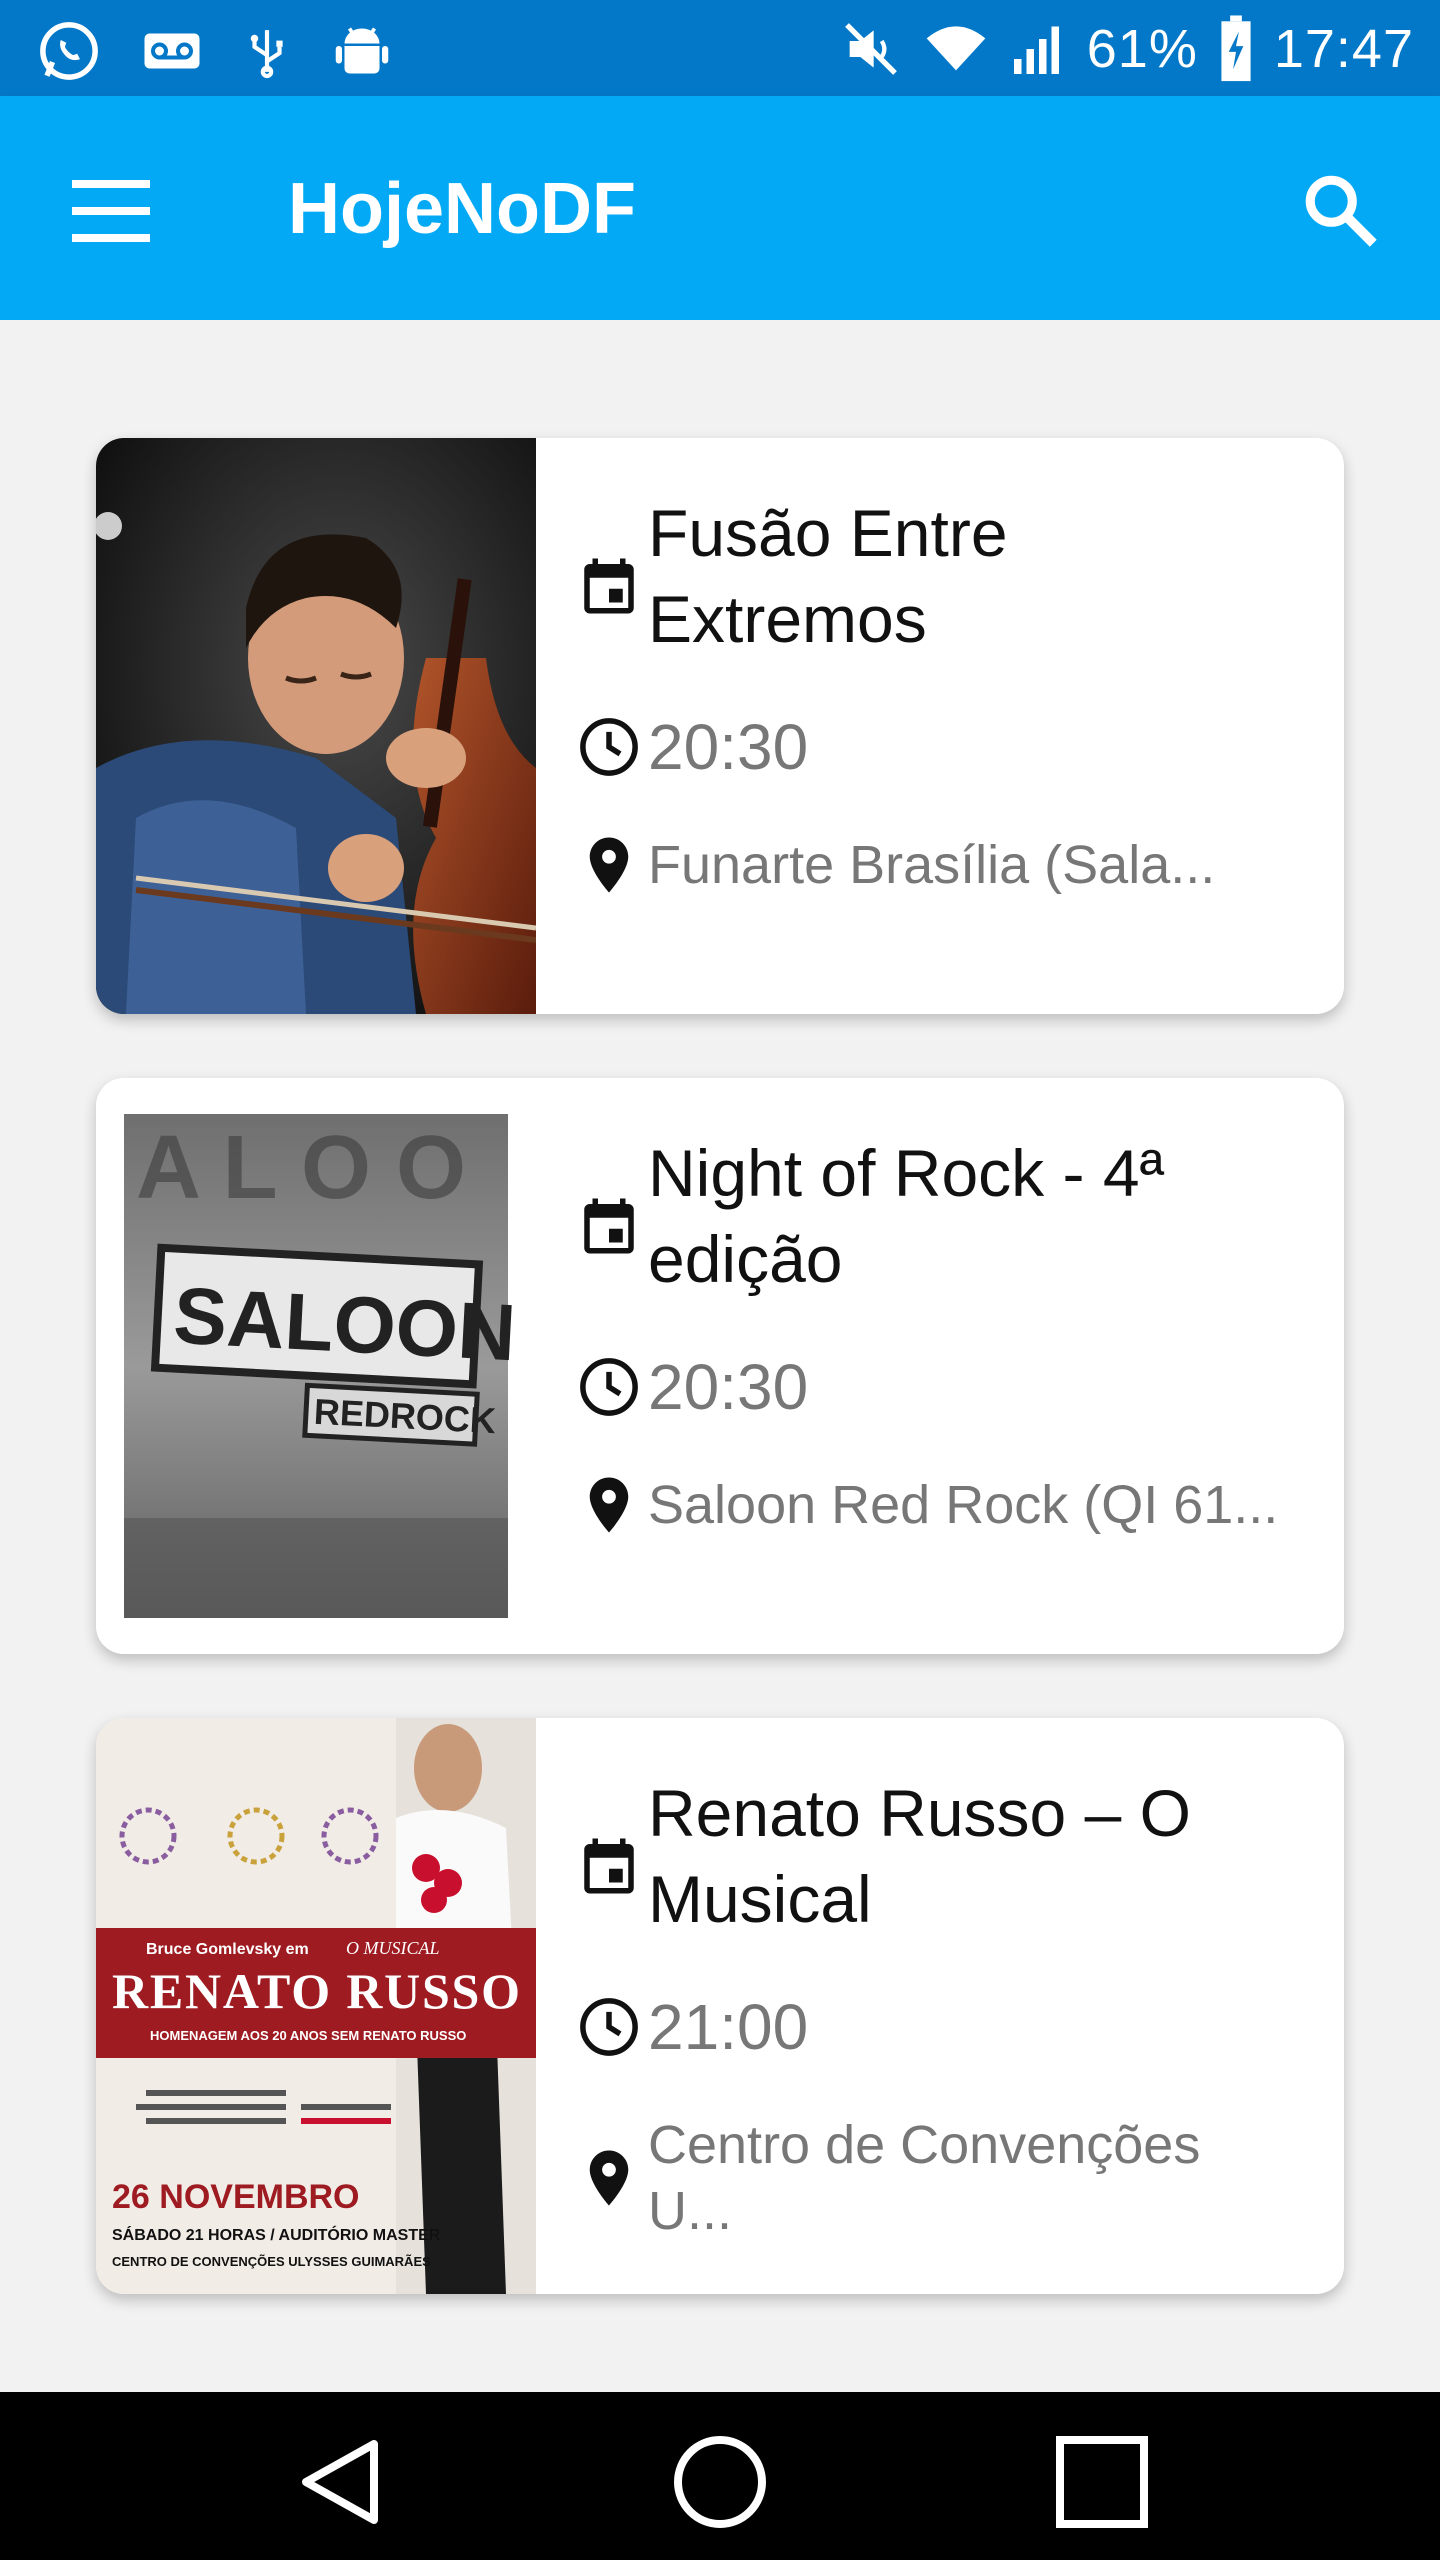 The height and width of the screenshot is (2560, 1440). I want to click on svg-text: A L O O, so click(301, 1168).